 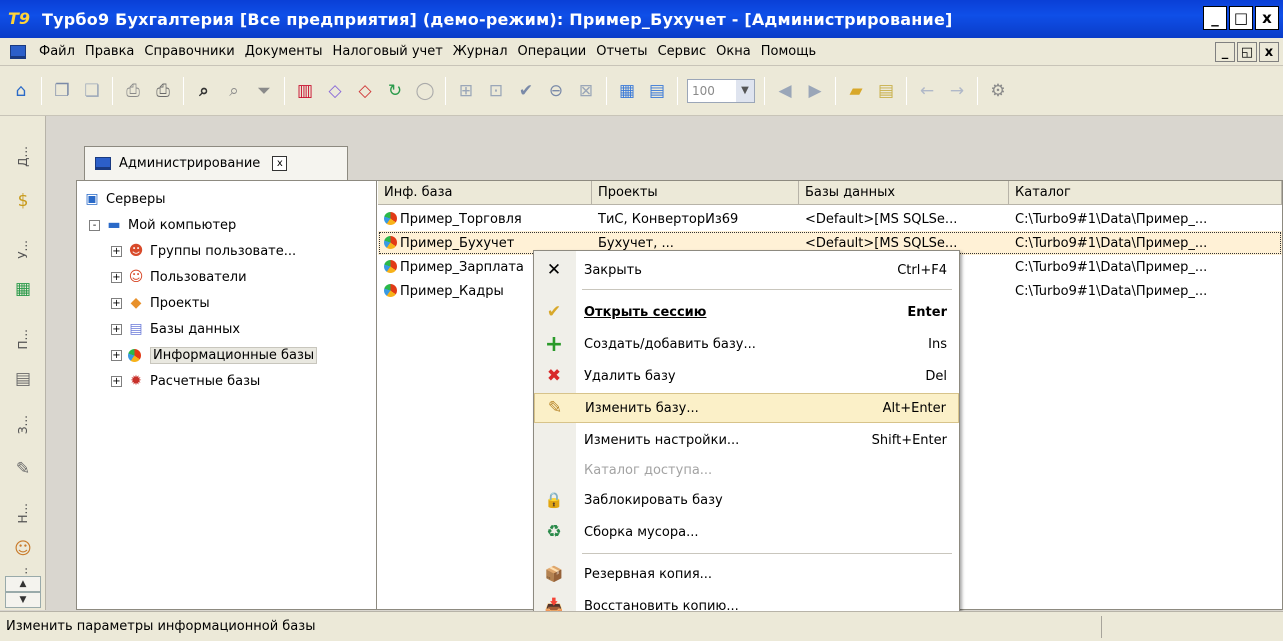 What do you see at coordinates (785, 91) in the screenshot?
I see `back-icon: ◀` at bounding box center [785, 91].